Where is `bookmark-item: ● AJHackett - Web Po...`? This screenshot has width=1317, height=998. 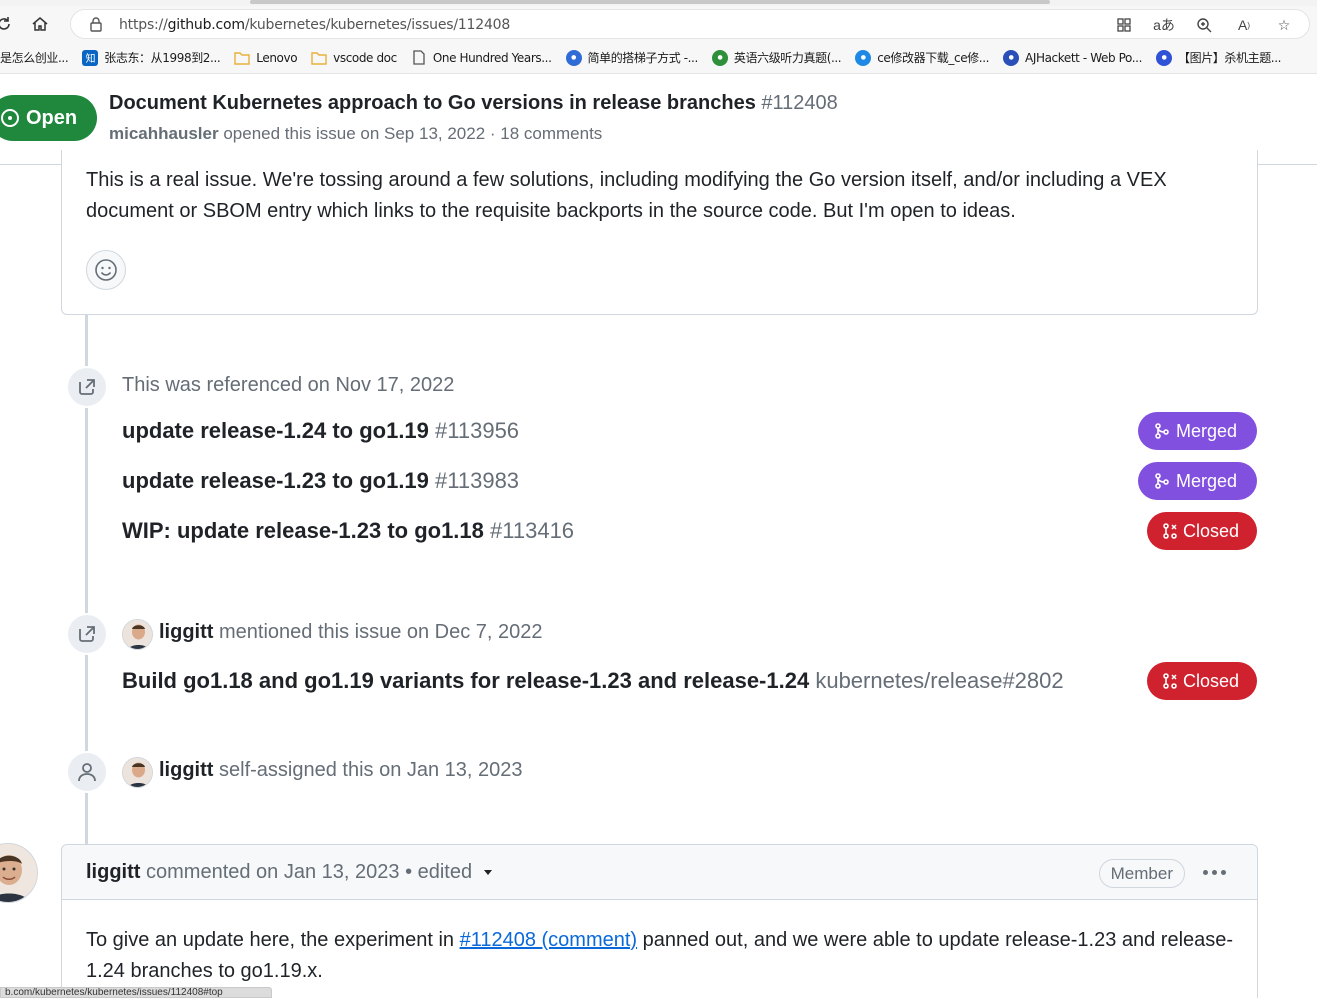 bookmark-item: ● AJHackett - Web Po... is located at coordinates (1072, 57).